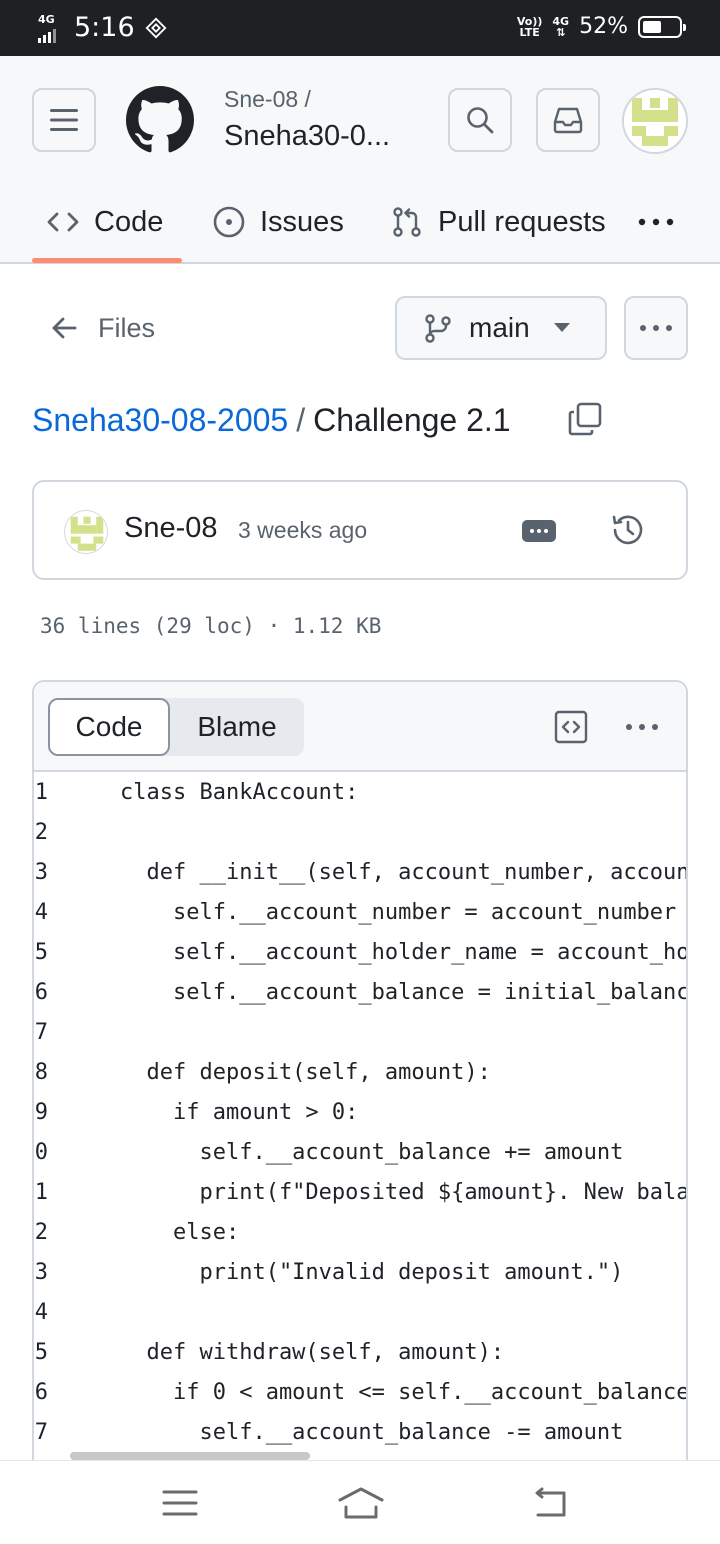  Describe the element at coordinates (656, 328) in the screenshot. I see `file-actions-button` at that location.